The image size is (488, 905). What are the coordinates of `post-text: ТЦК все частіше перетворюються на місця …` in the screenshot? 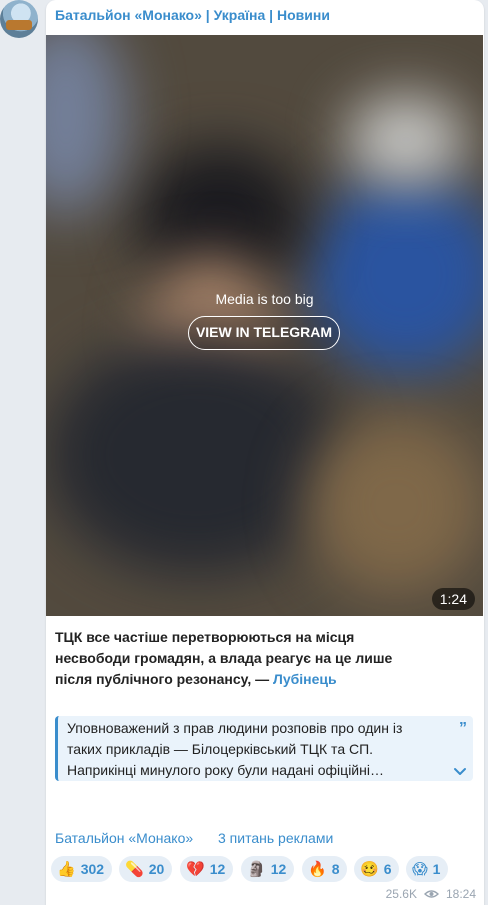 It's located at (240, 658).